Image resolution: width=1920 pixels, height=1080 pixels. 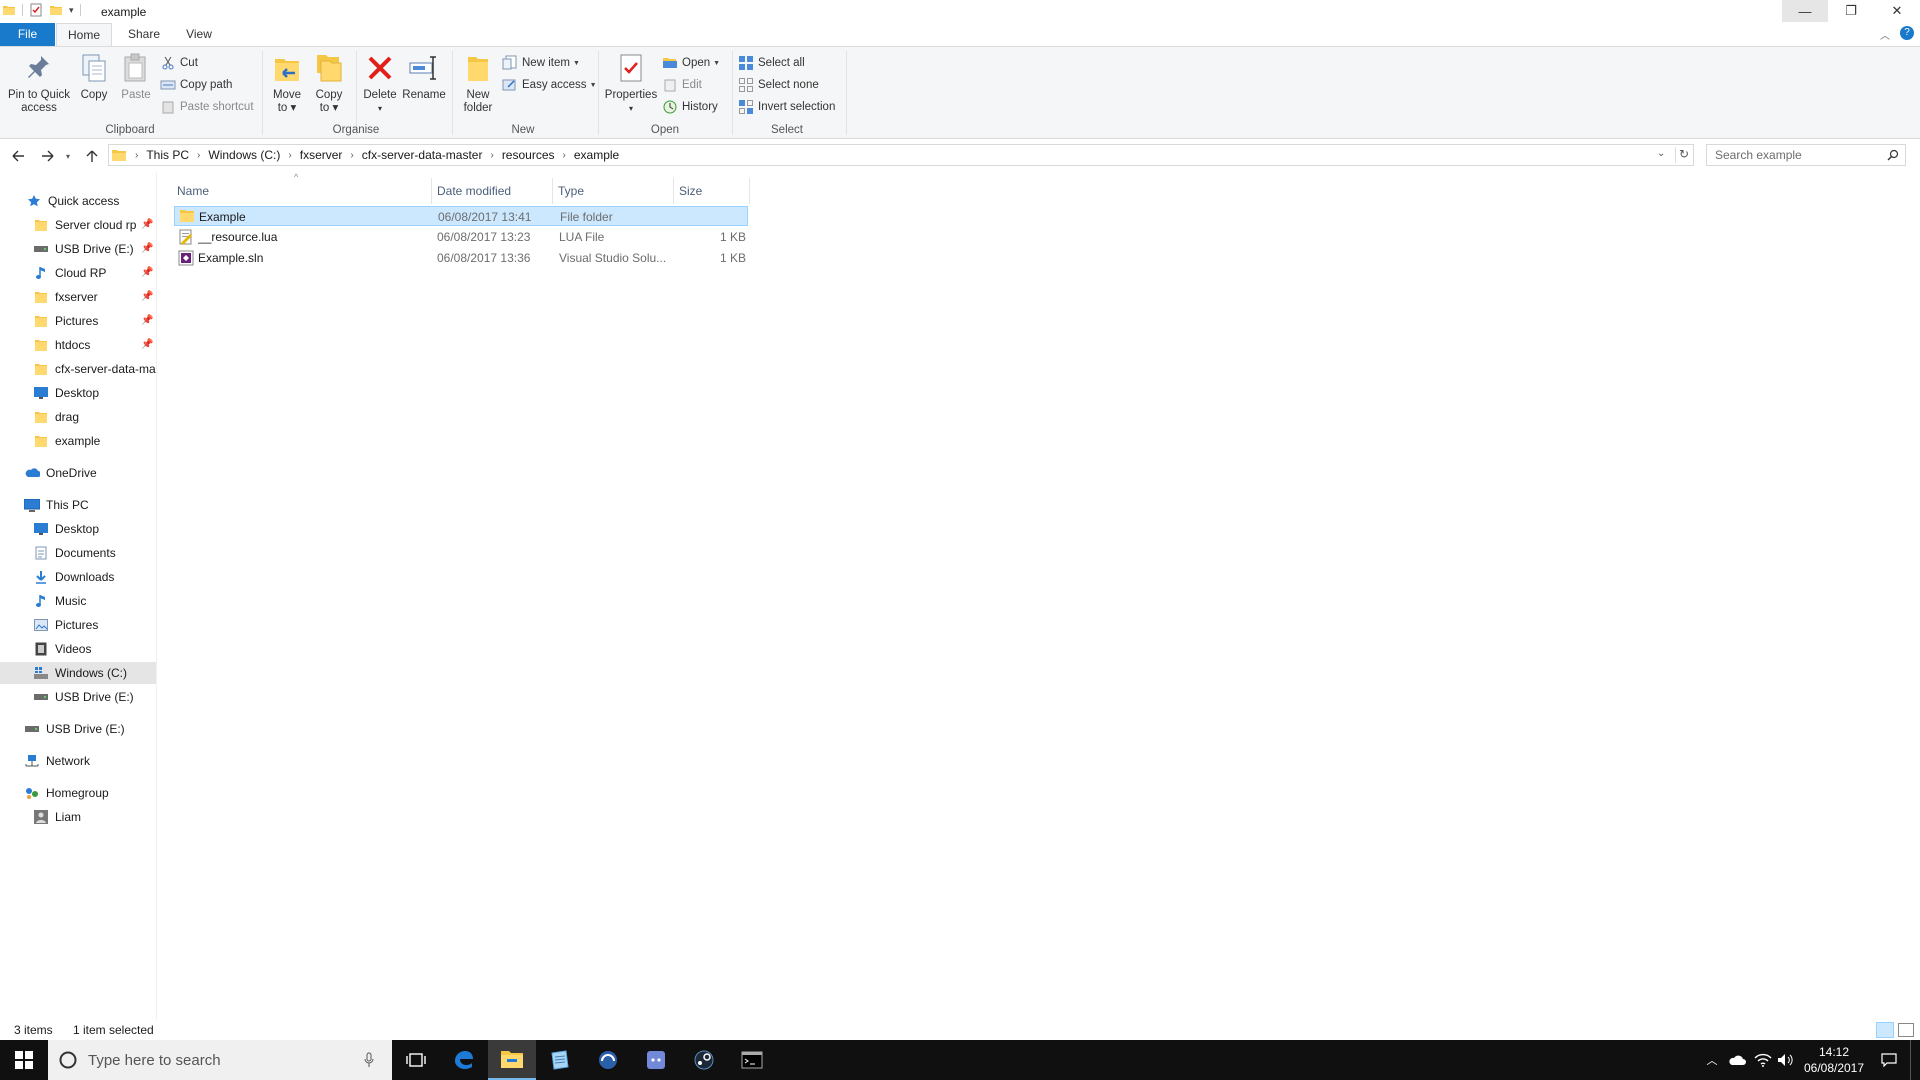 I want to click on nav-item-usb-drive: USB Drive (E:) 📌, so click(x=78, y=249).